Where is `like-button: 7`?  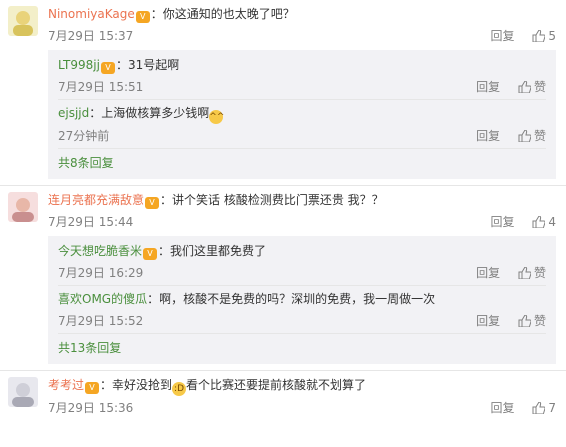
like-button: 7 is located at coordinates (544, 408).